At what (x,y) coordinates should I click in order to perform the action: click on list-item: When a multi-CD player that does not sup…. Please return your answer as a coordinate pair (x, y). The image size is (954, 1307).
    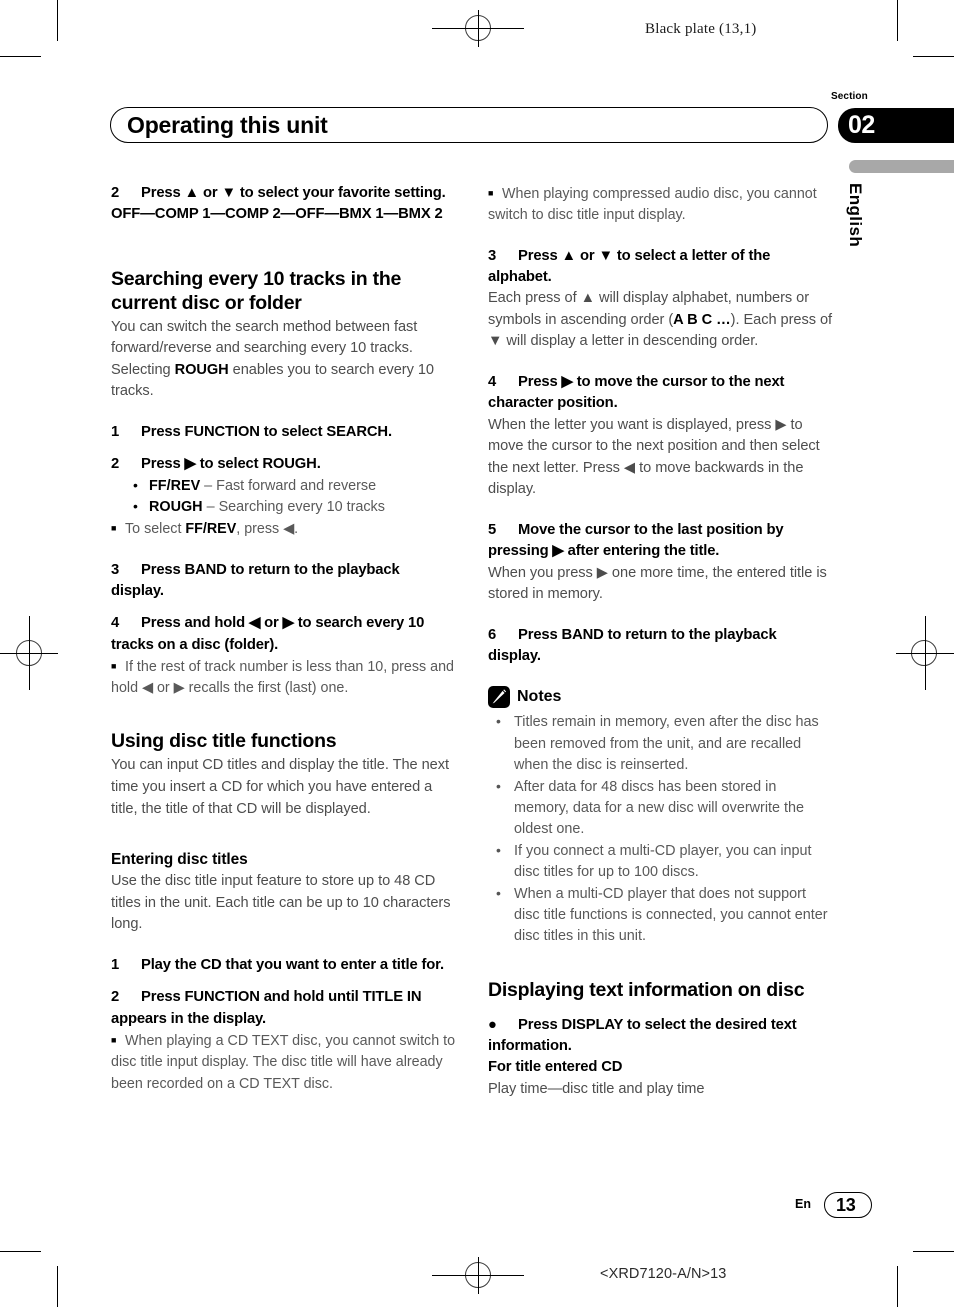
    Looking at the image, I should click on (661, 915).